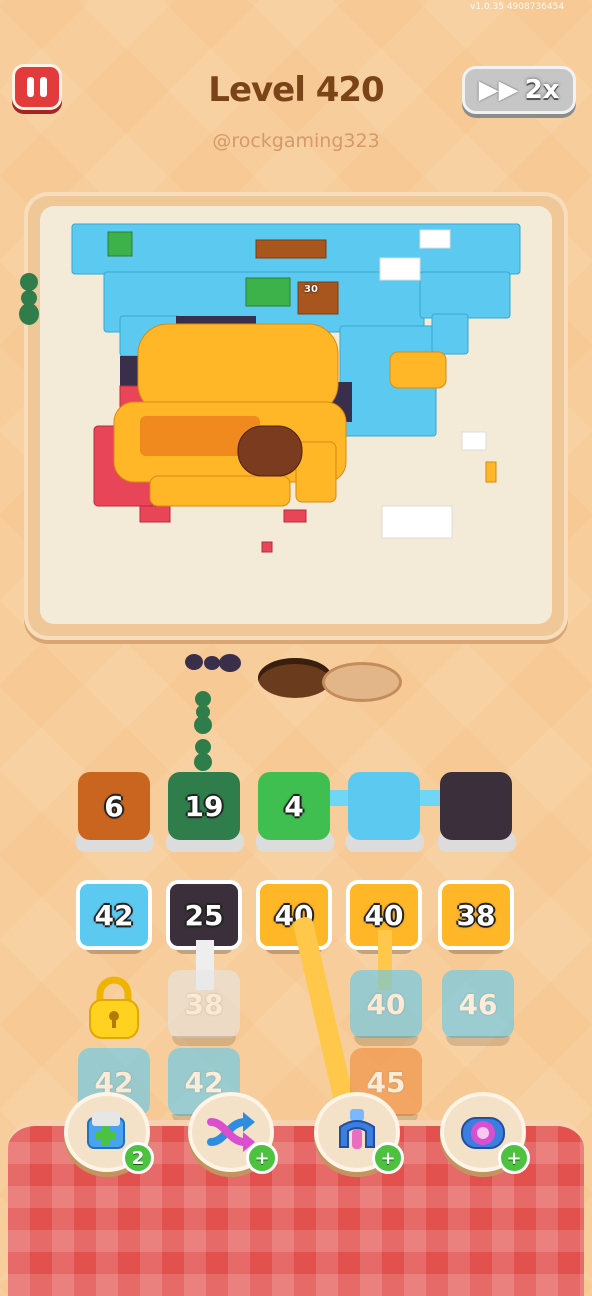  I want to click on booster-count-badge: 2, so click(138, 1158).